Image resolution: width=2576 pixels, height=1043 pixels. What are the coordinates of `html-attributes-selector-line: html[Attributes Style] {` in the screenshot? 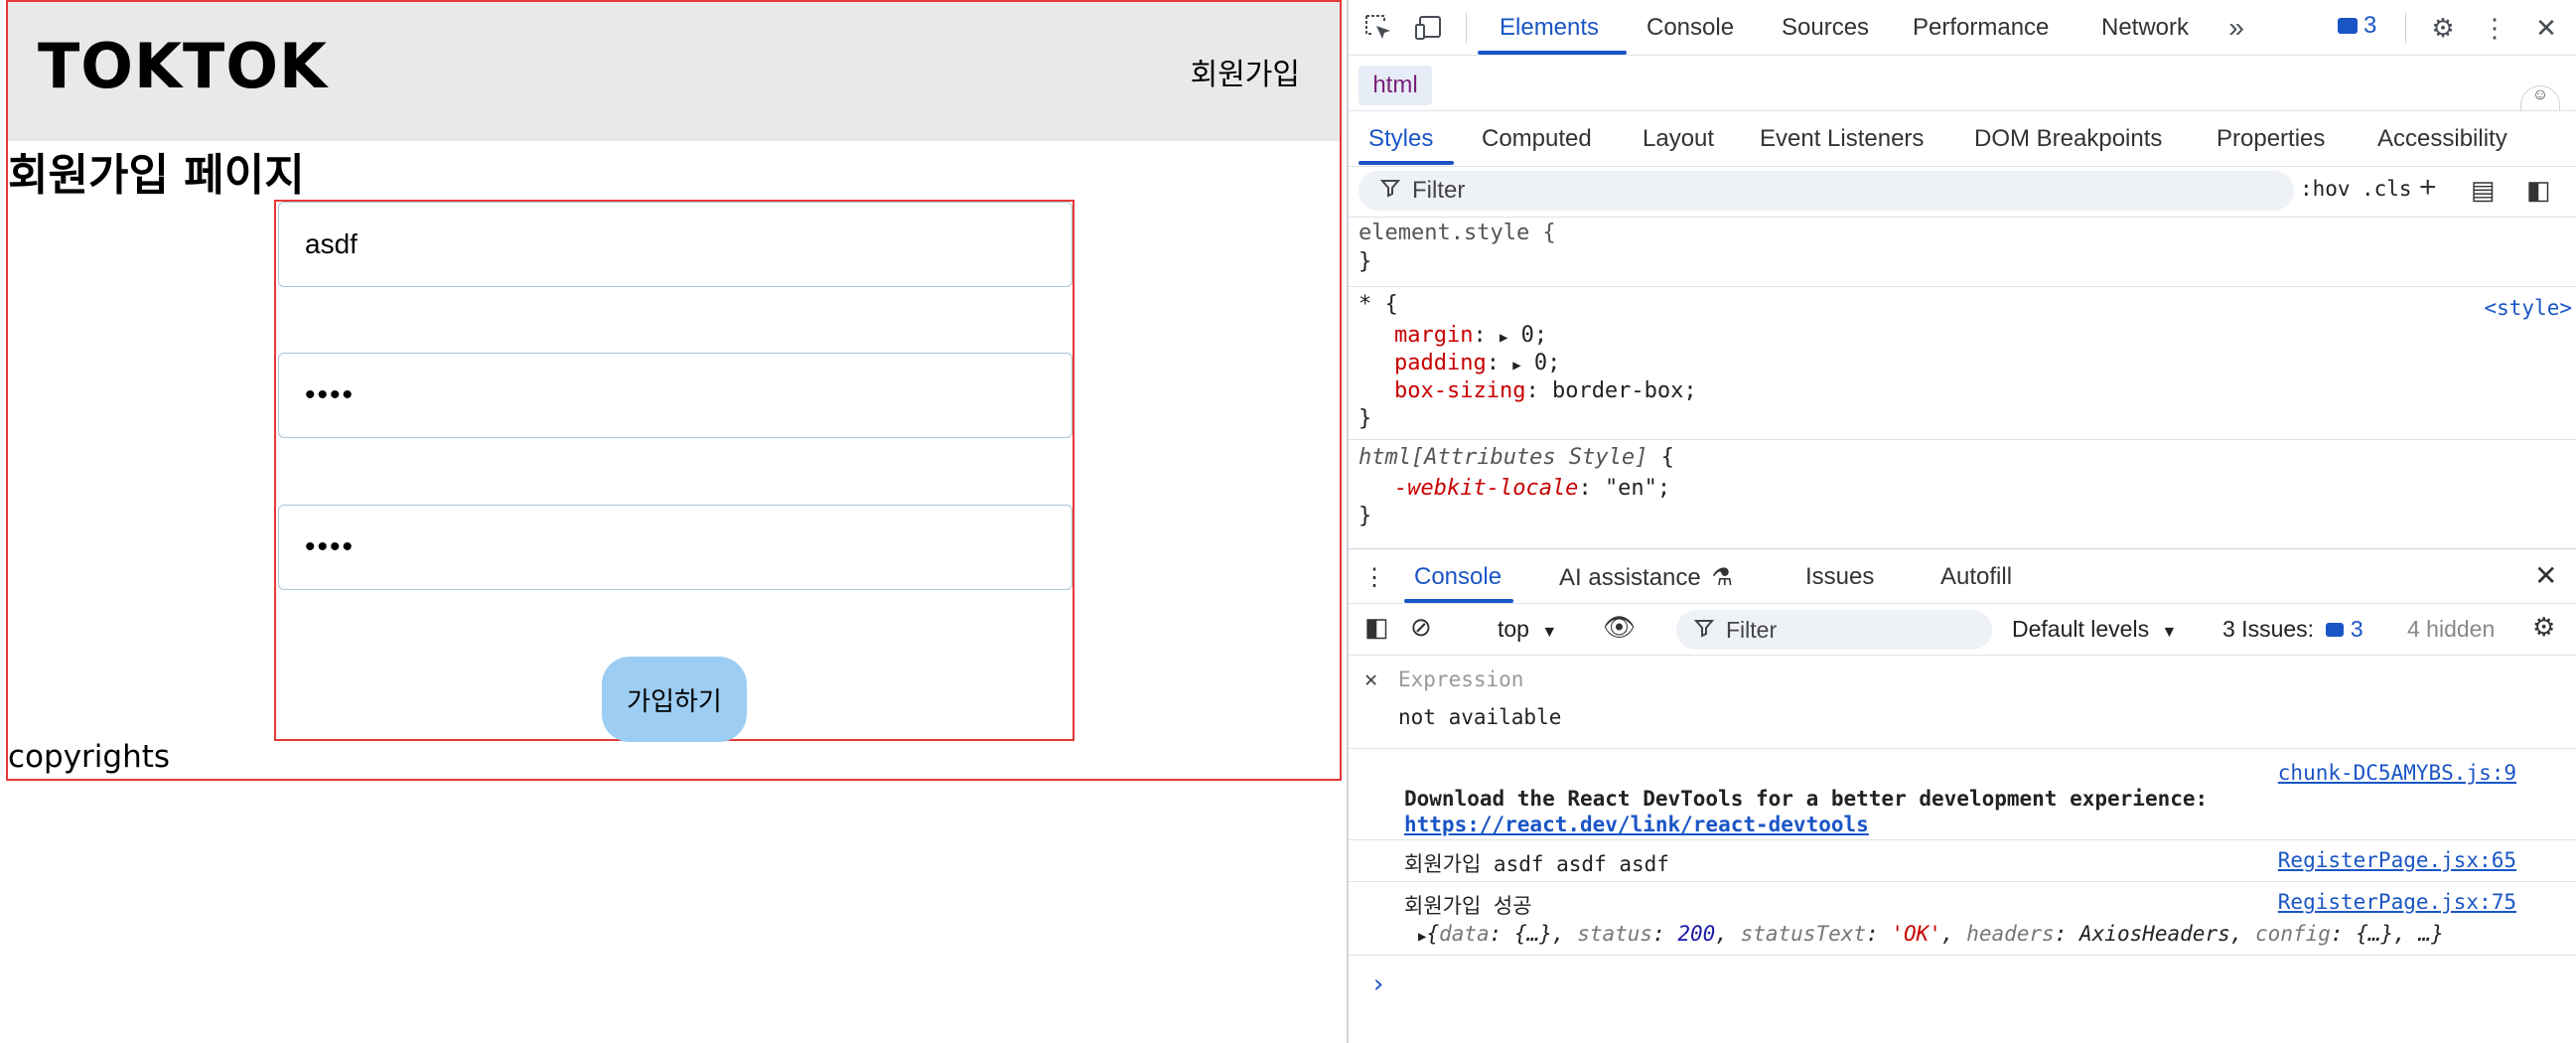 It's located at (1964, 458).